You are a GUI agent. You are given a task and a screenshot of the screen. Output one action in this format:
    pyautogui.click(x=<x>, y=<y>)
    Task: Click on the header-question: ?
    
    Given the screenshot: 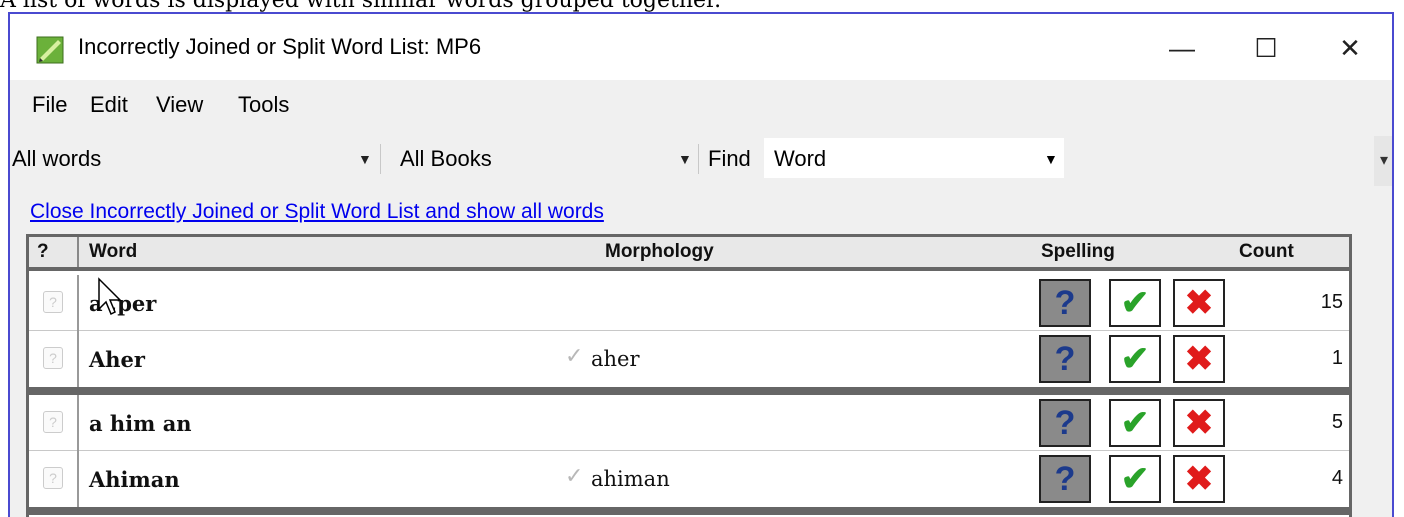 What is the action you would take?
    pyautogui.click(x=43, y=252)
    